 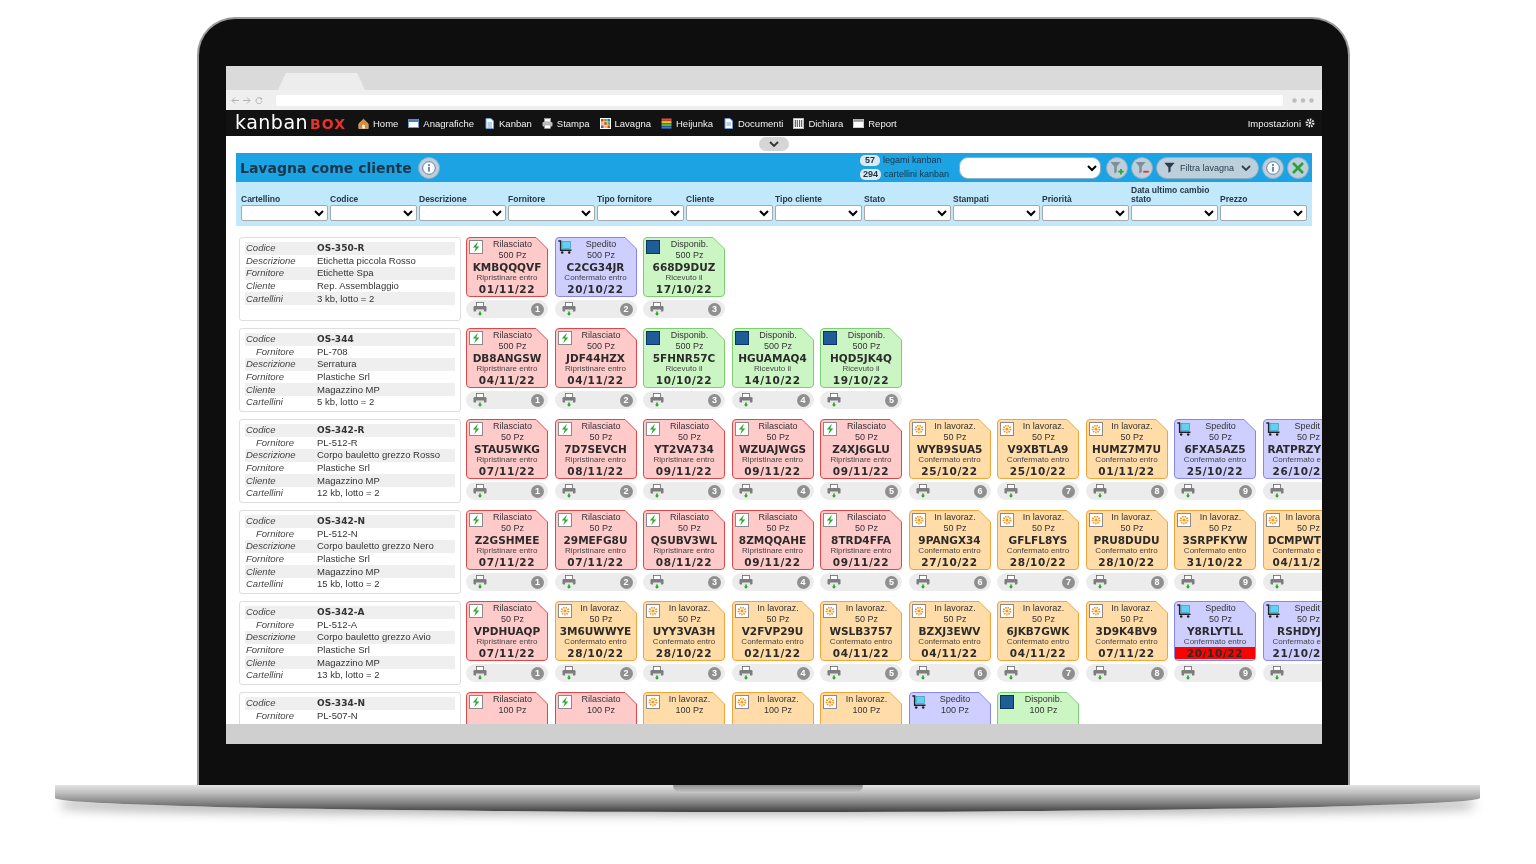 I want to click on cross-button, so click(x=1298, y=167).